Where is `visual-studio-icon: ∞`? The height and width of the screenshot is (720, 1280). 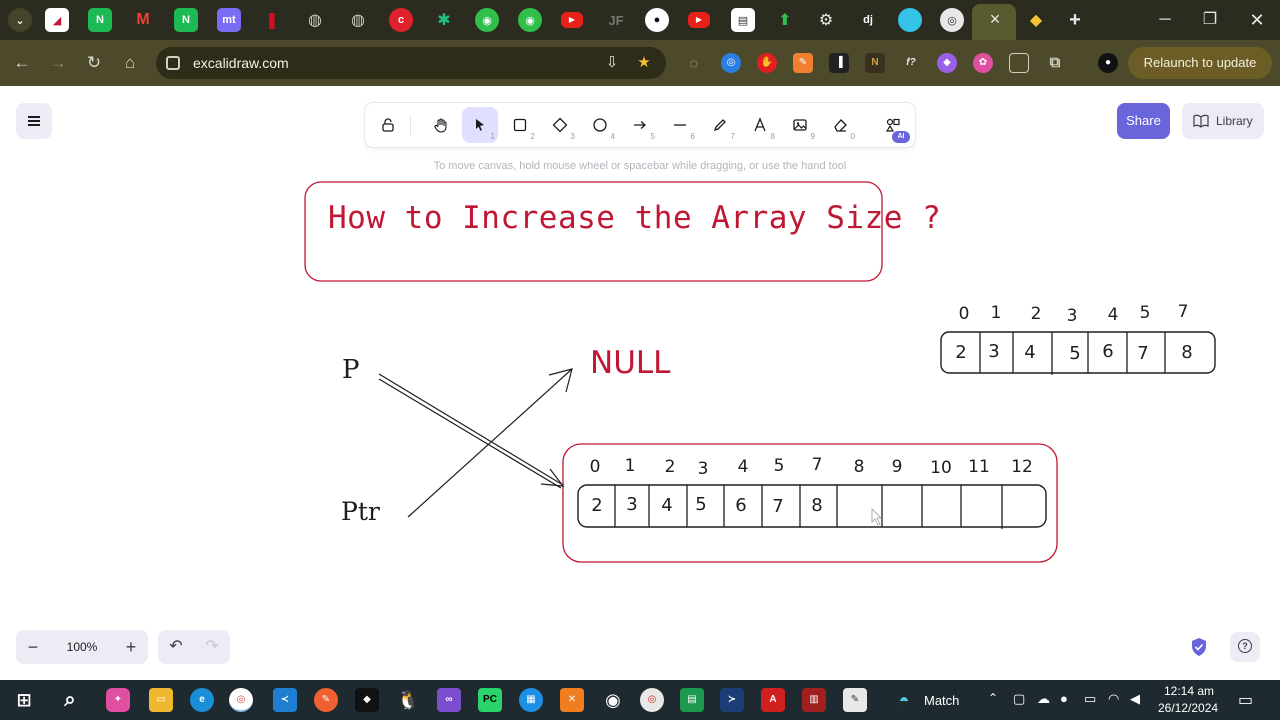 visual-studio-icon: ∞ is located at coordinates (449, 700).